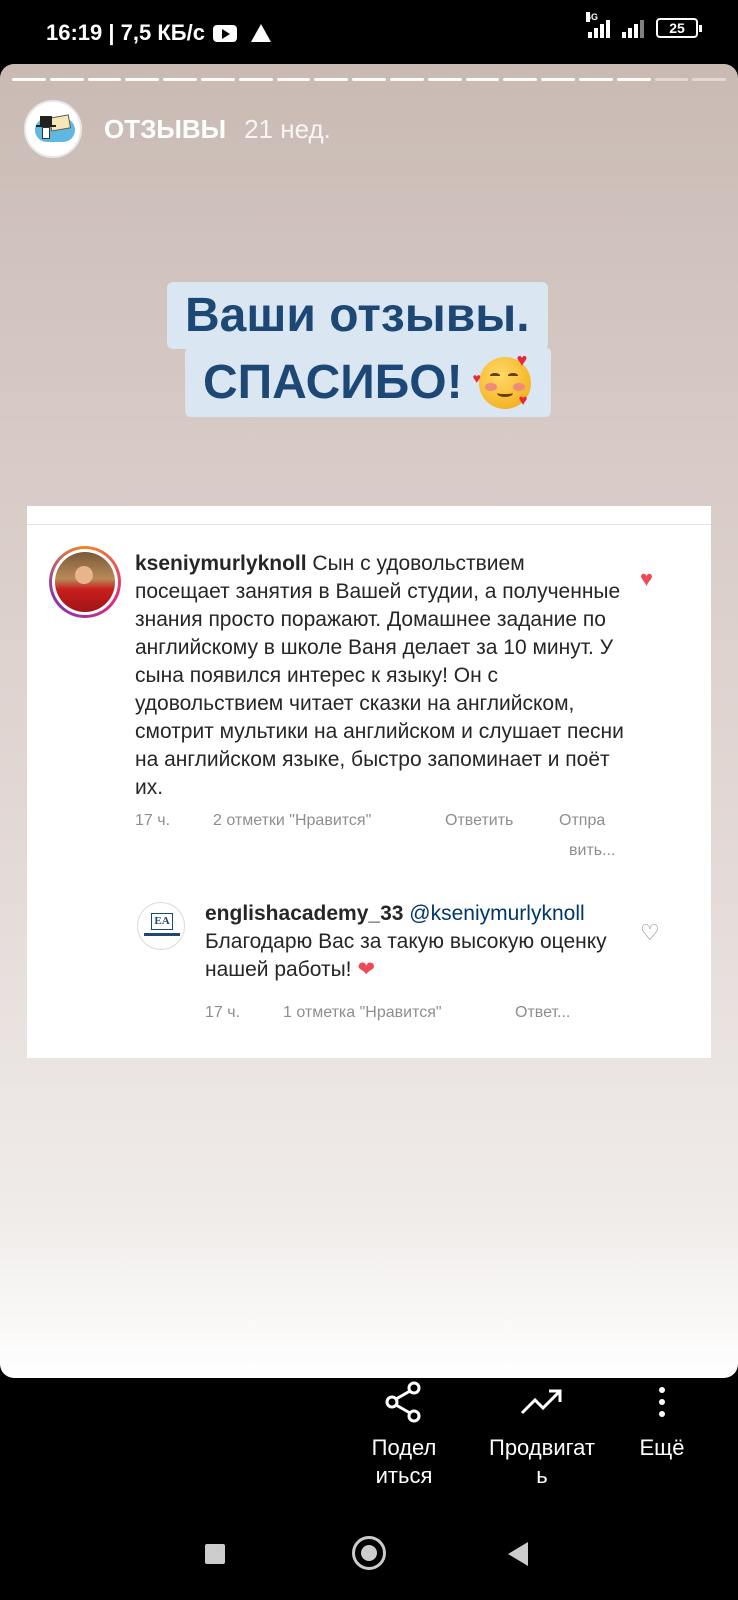 Image resolution: width=738 pixels, height=1600 pixels. Describe the element at coordinates (153, 820) in the screenshot. I see `comment-time: 17 ч.` at that location.